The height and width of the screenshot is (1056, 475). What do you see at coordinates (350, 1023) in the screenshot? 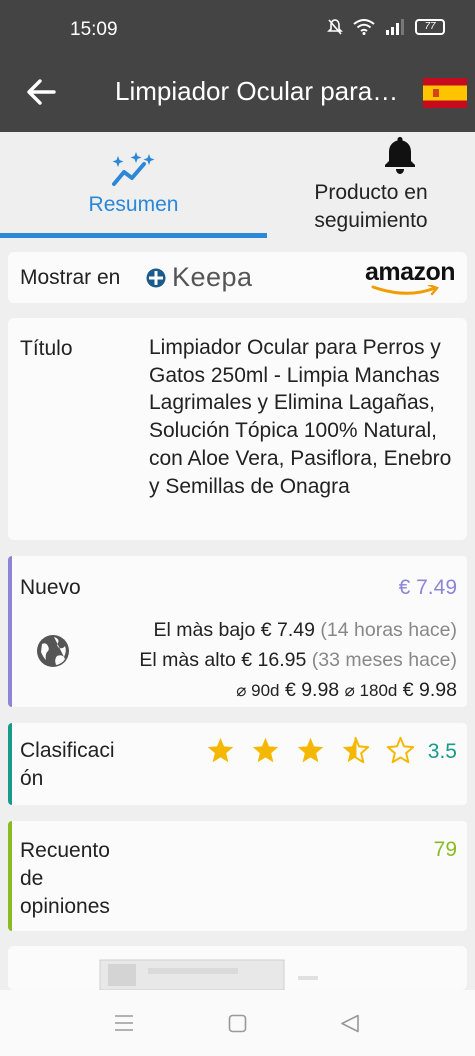
I see `back-icon` at bounding box center [350, 1023].